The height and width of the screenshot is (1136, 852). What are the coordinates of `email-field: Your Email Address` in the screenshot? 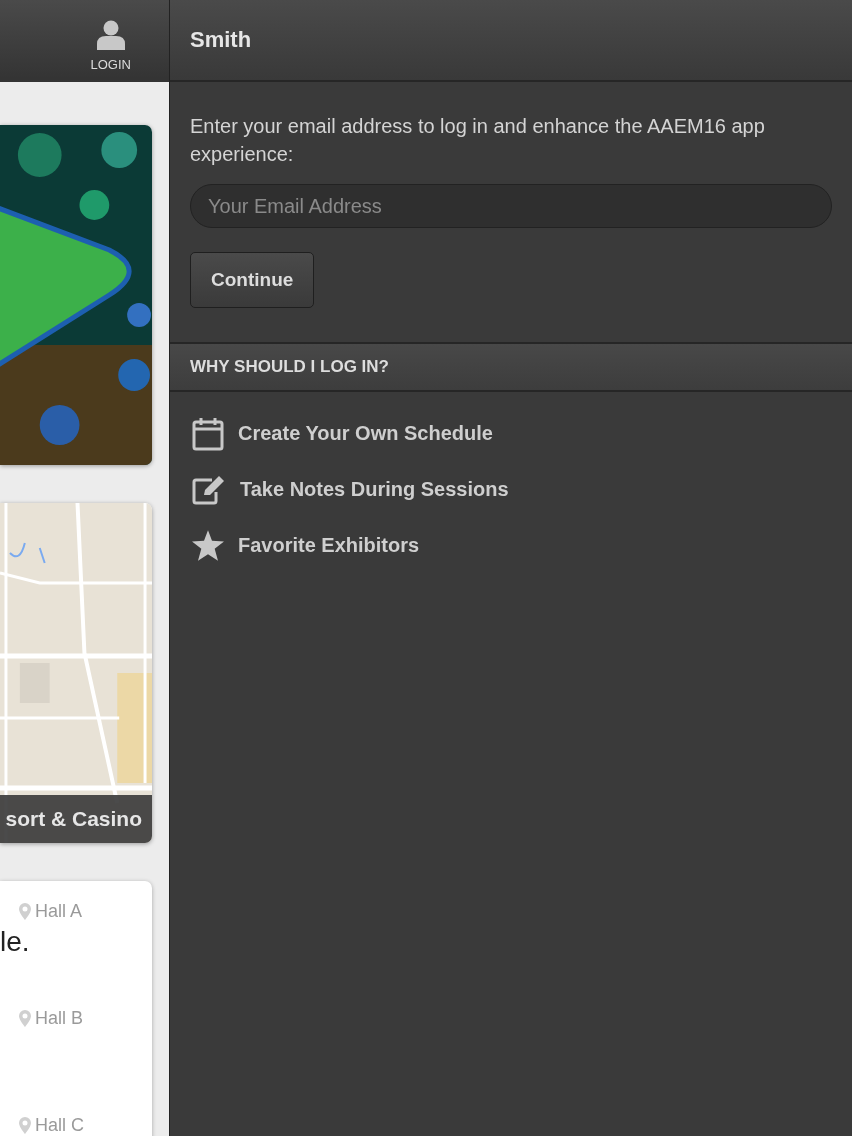 It's located at (511, 206).